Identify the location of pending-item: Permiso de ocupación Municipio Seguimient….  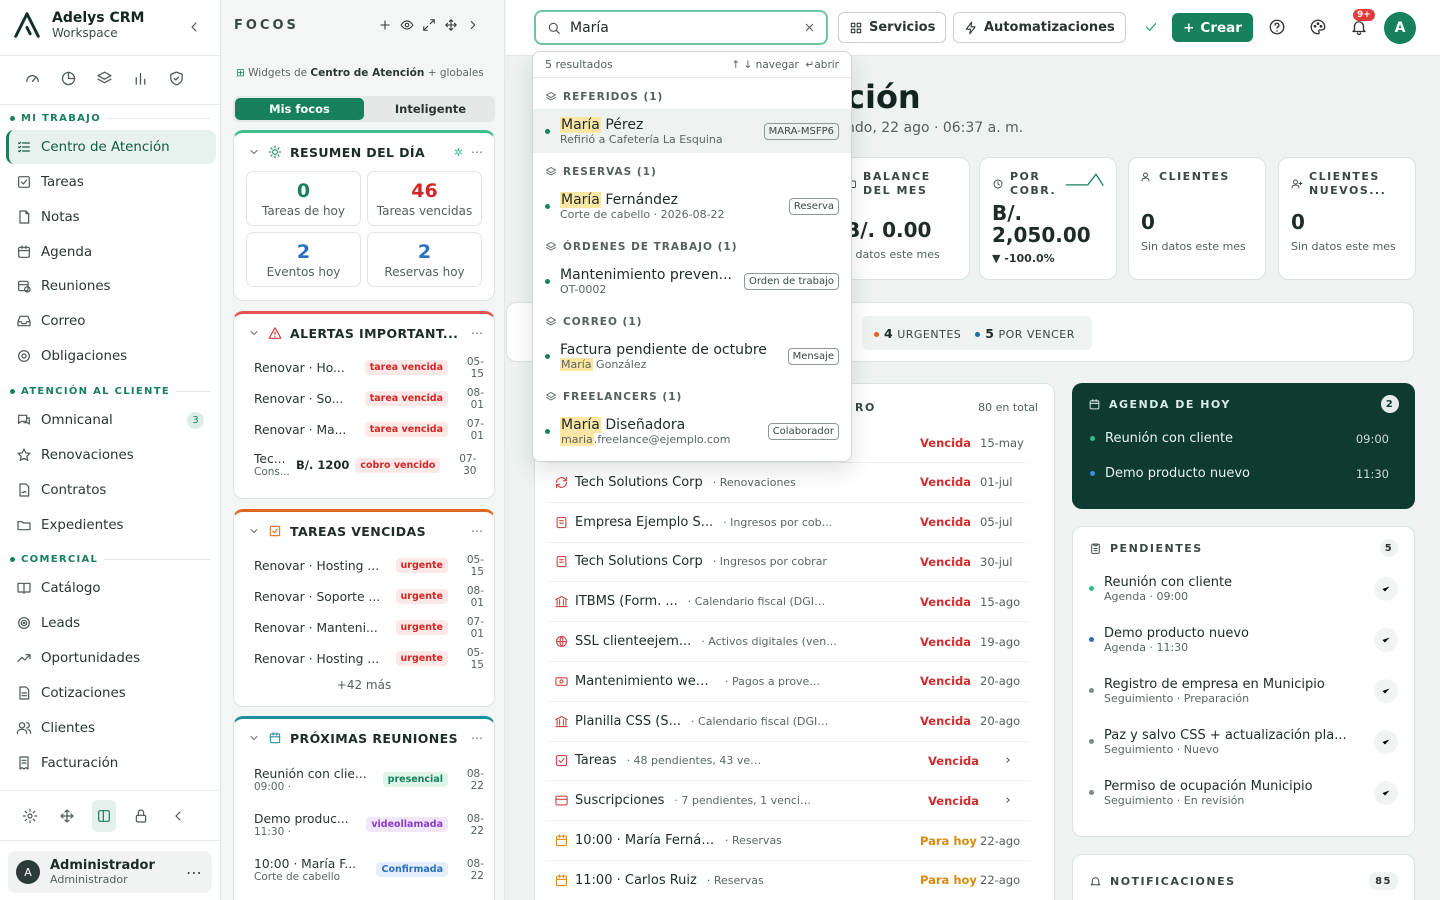
(1243, 792).